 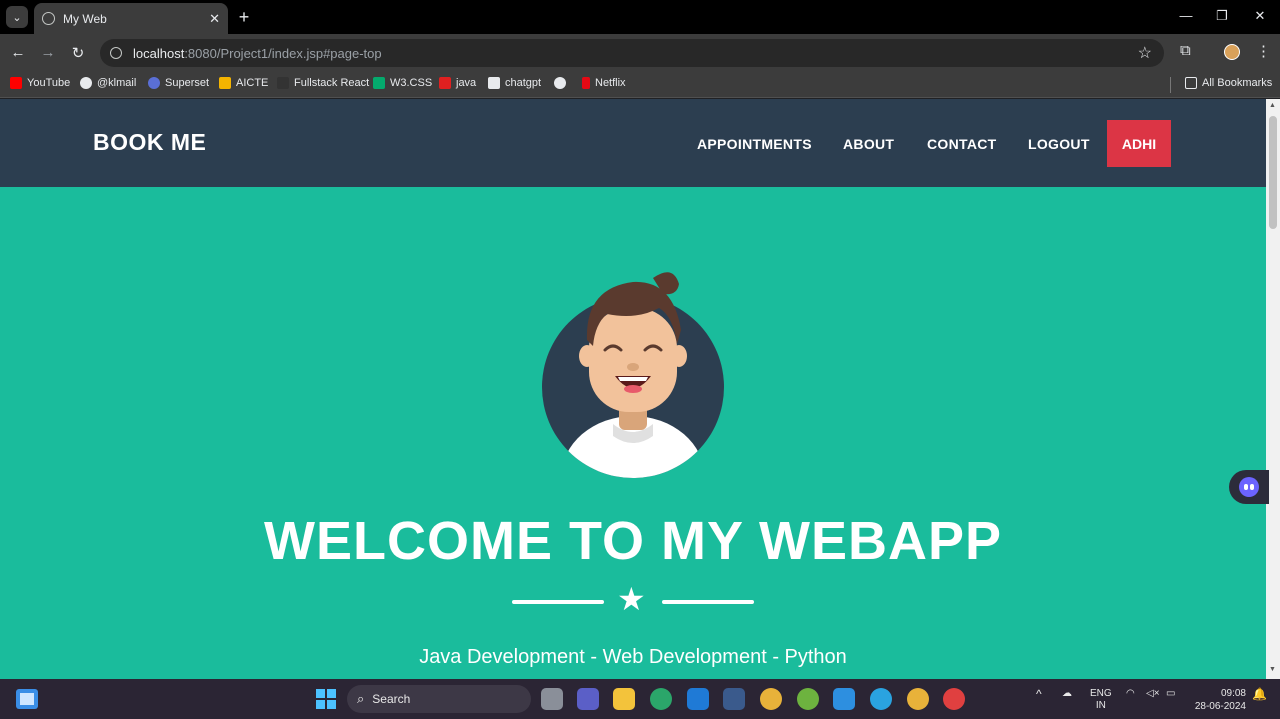 I want to click on user-button: ADHI, so click(x=1139, y=143).